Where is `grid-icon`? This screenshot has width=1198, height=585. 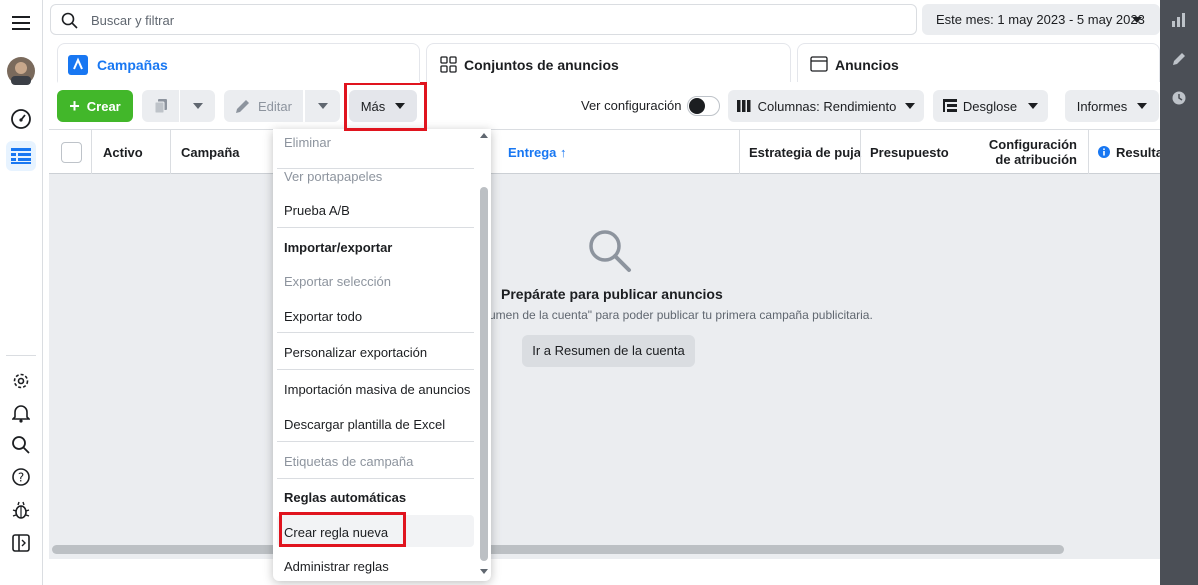
grid-icon is located at coordinates (448, 64).